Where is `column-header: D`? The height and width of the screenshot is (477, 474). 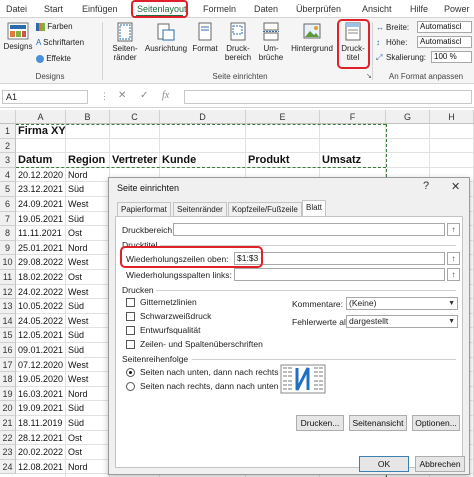 column-header: D is located at coordinates (203, 117).